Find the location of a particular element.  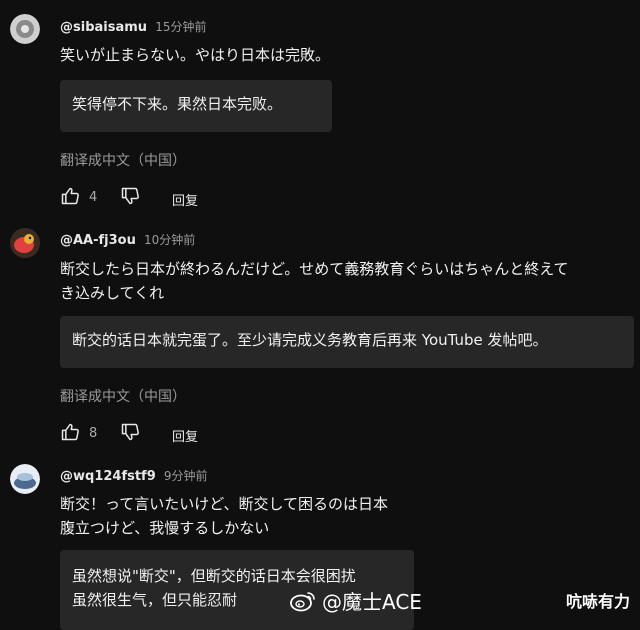

watermark: @魔士ACE is located at coordinates (356, 600).